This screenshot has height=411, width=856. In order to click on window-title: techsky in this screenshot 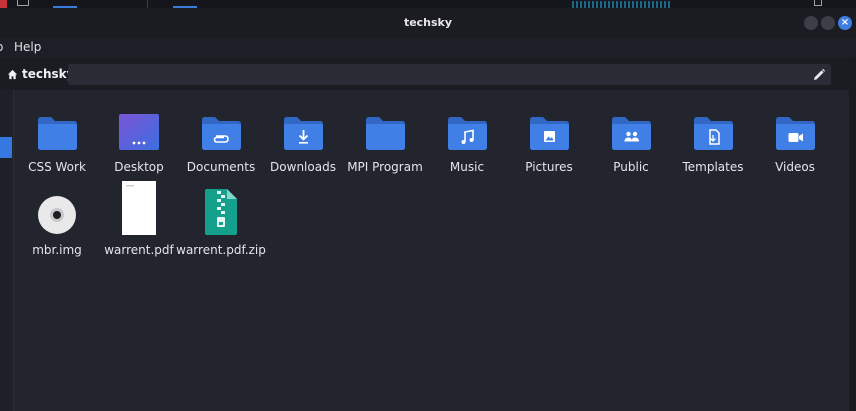, I will do `click(428, 22)`.